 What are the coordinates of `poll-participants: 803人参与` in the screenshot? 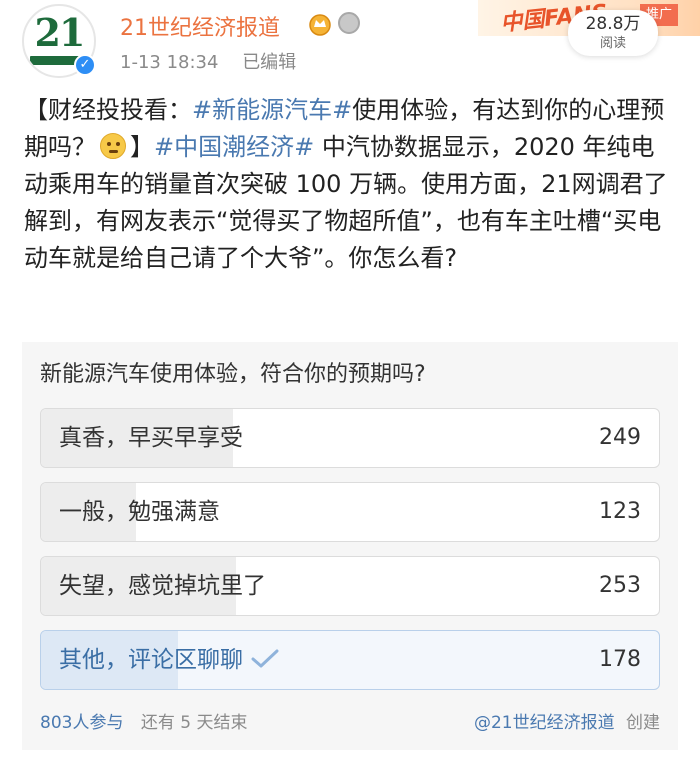 It's located at (81, 723).